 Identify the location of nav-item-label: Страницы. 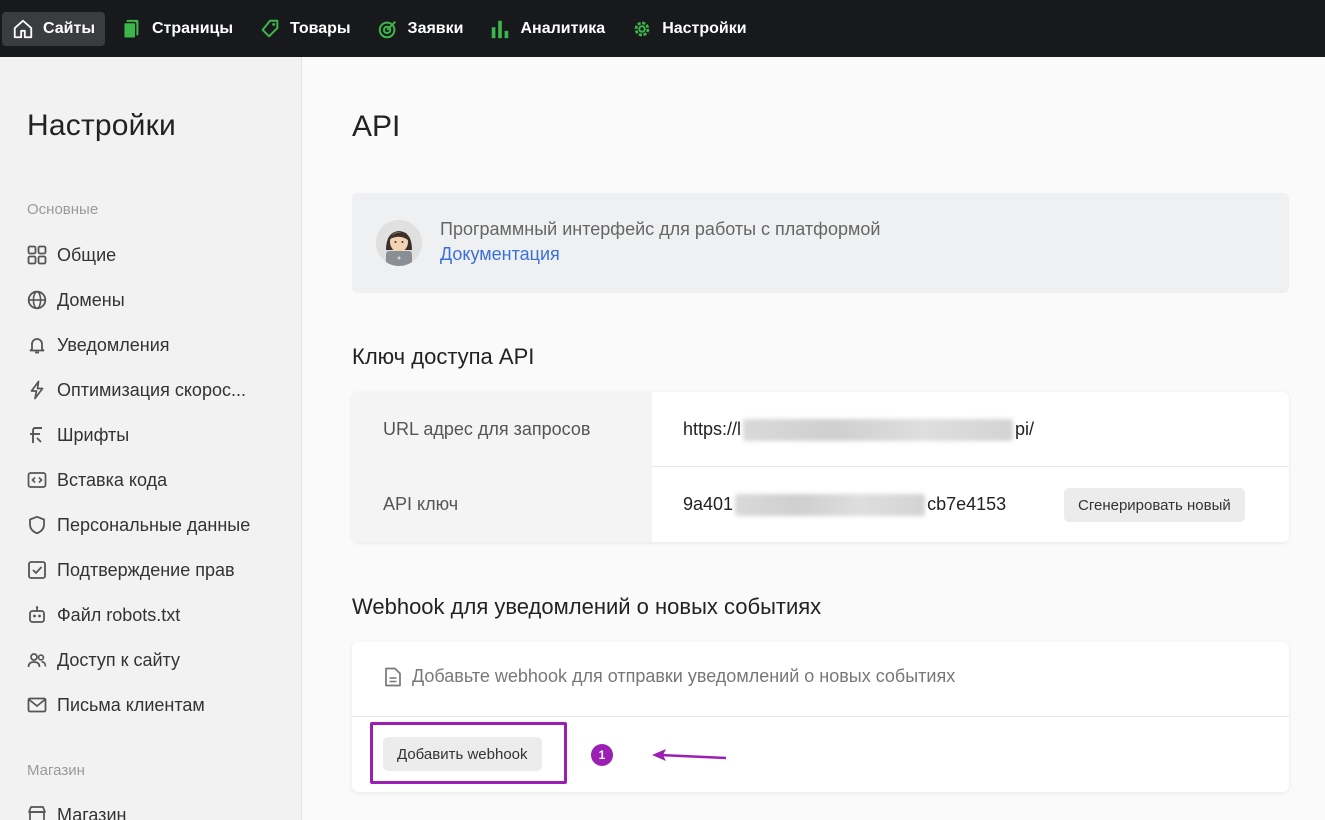
(192, 28).